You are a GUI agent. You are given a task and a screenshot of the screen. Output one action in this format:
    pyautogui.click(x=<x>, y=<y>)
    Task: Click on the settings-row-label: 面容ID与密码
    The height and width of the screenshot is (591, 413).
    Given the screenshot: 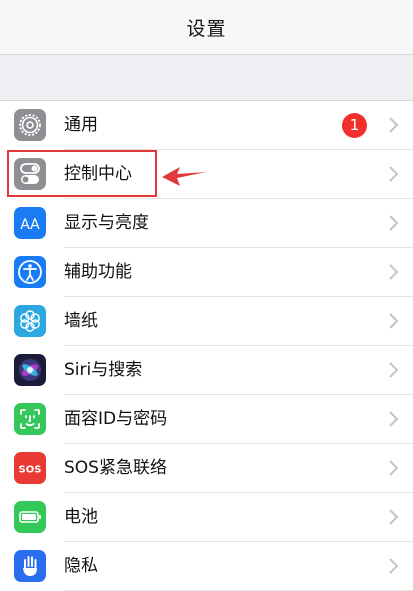 What is the action you would take?
    pyautogui.click(x=116, y=419)
    